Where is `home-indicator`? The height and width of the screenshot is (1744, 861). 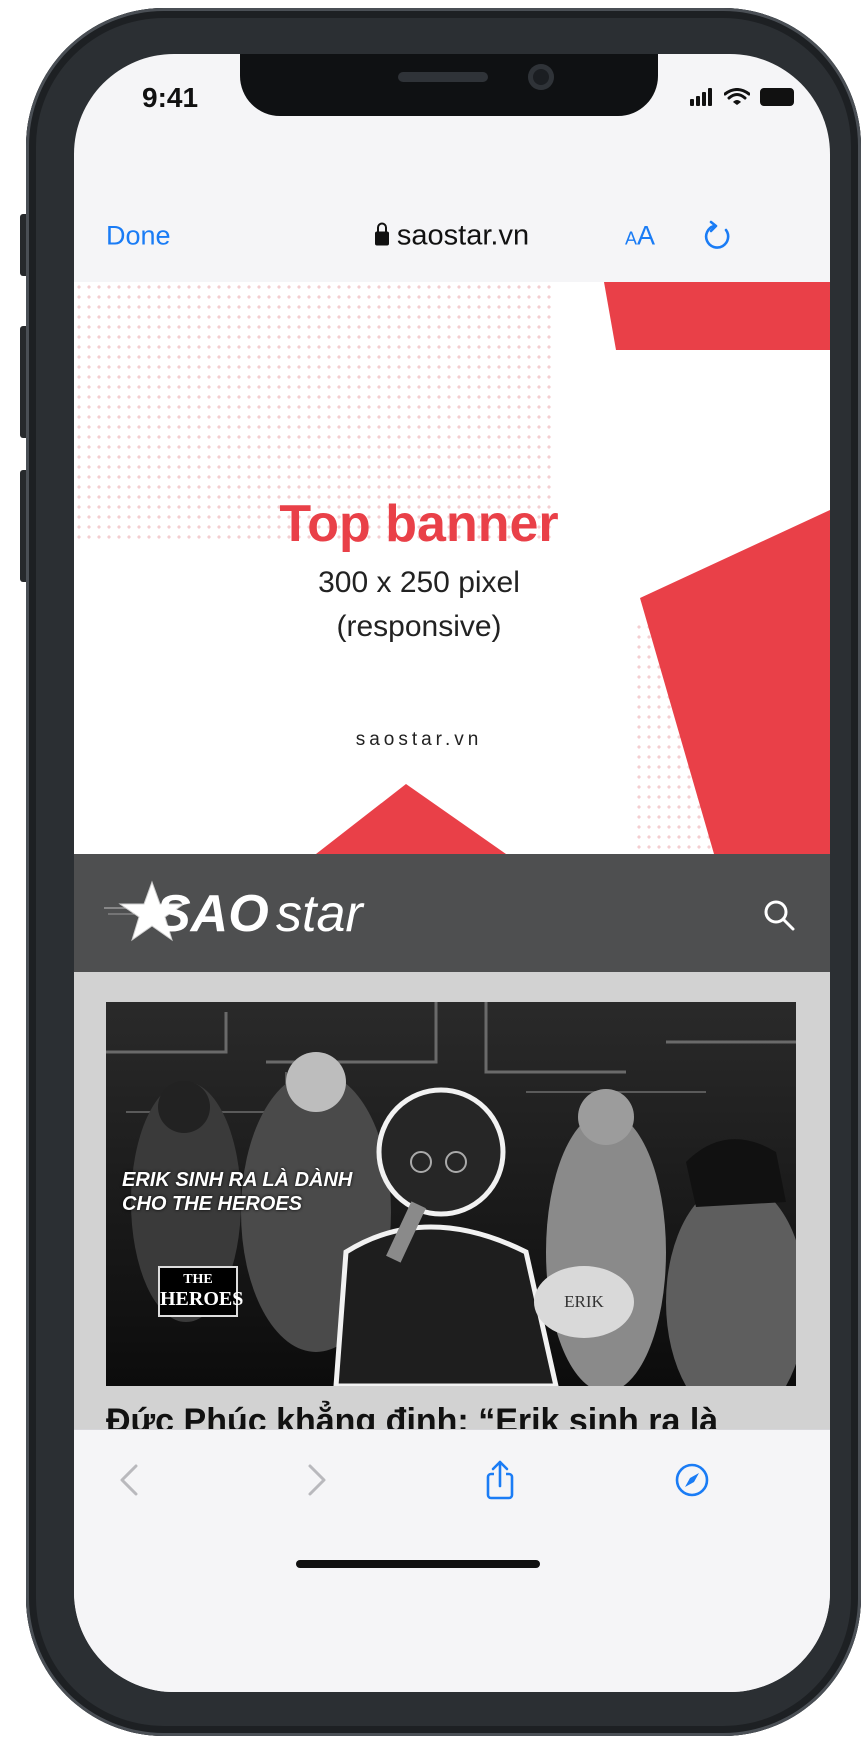
home-indicator is located at coordinates (418, 1564).